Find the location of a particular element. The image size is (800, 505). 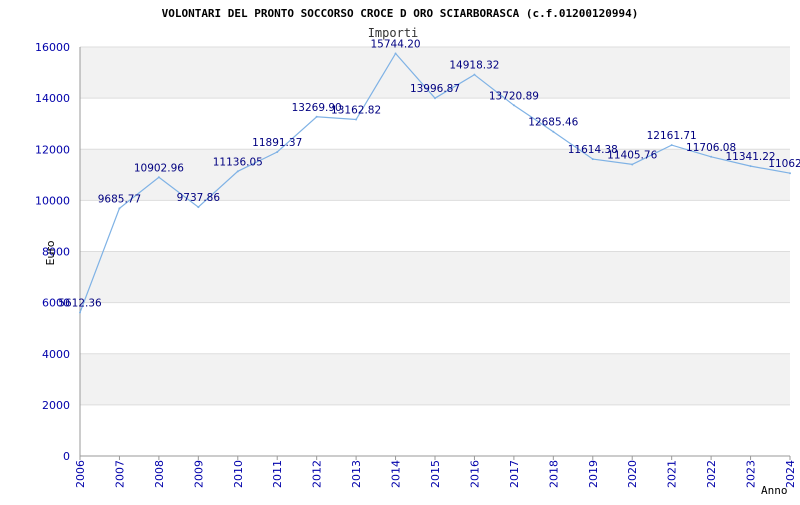

x-tick-label: 2009 is located at coordinates (198, 474).